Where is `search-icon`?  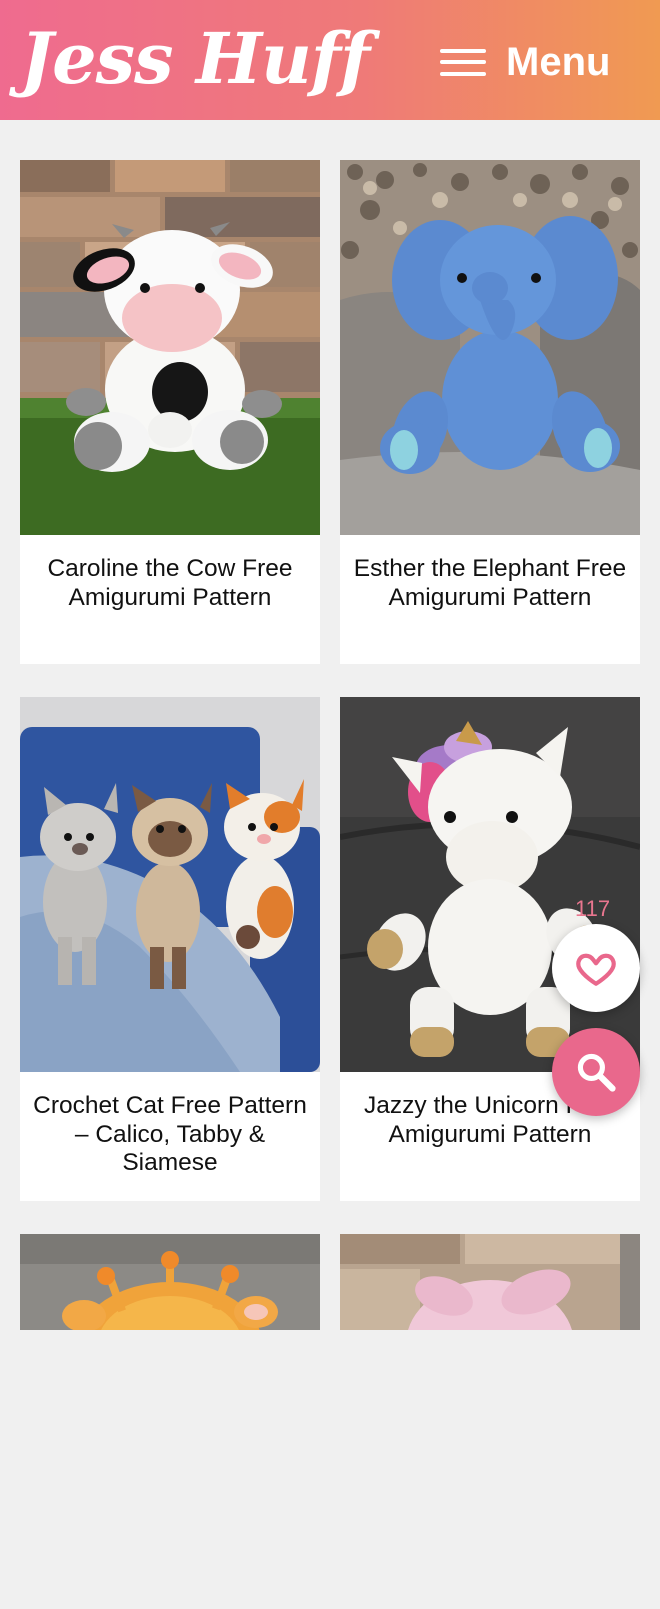 search-icon is located at coordinates (596, 1072).